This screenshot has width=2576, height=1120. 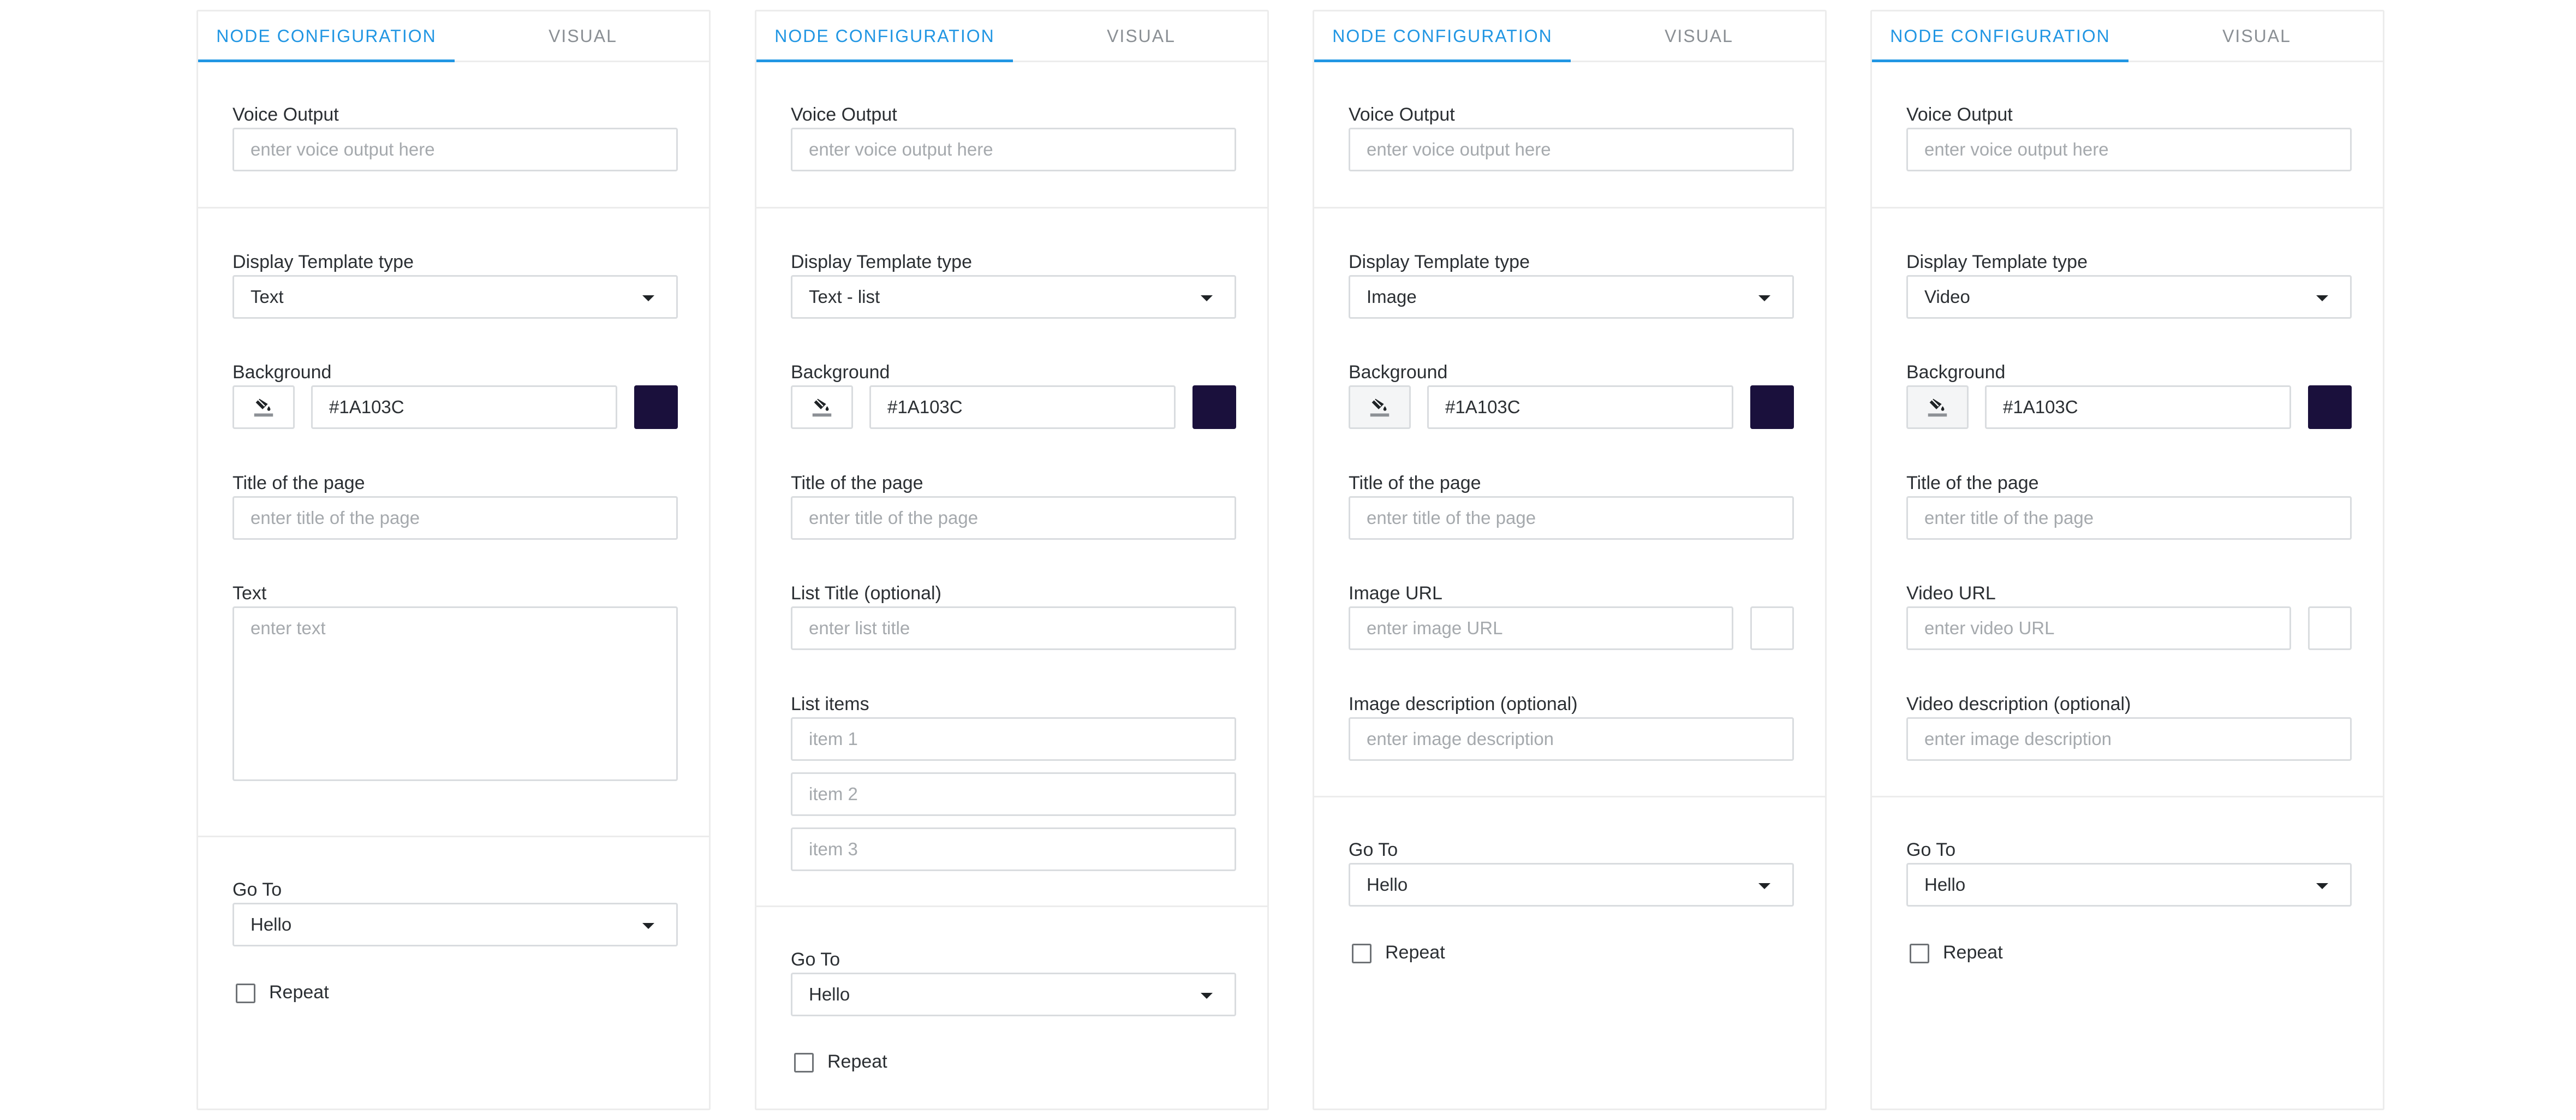 What do you see at coordinates (1772, 628) in the screenshot?
I see `image-preview` at bounding box center [1772, 628].